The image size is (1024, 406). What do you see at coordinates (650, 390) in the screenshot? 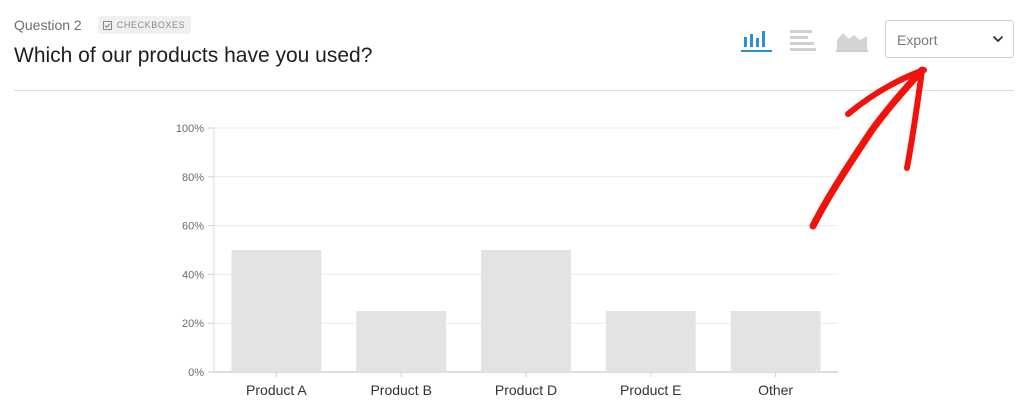
I see `x-tick-label: Product E` at bounding box center [650, 390].